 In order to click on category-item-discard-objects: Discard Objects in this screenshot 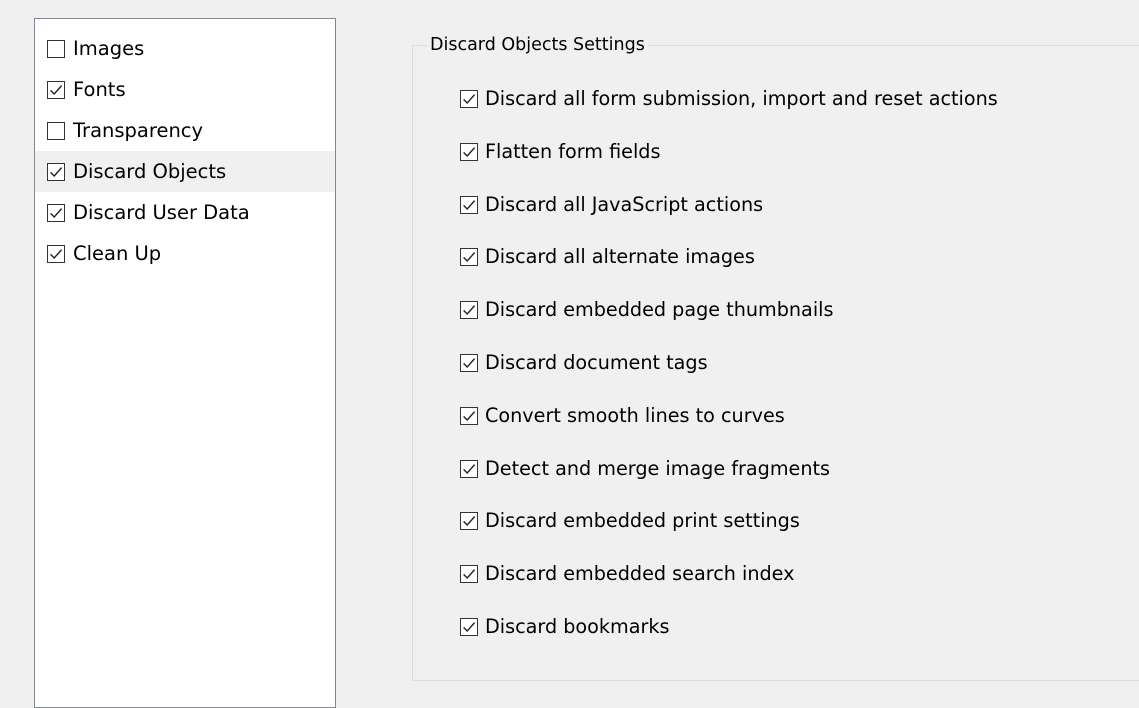, I will do `click(185, 171)`.